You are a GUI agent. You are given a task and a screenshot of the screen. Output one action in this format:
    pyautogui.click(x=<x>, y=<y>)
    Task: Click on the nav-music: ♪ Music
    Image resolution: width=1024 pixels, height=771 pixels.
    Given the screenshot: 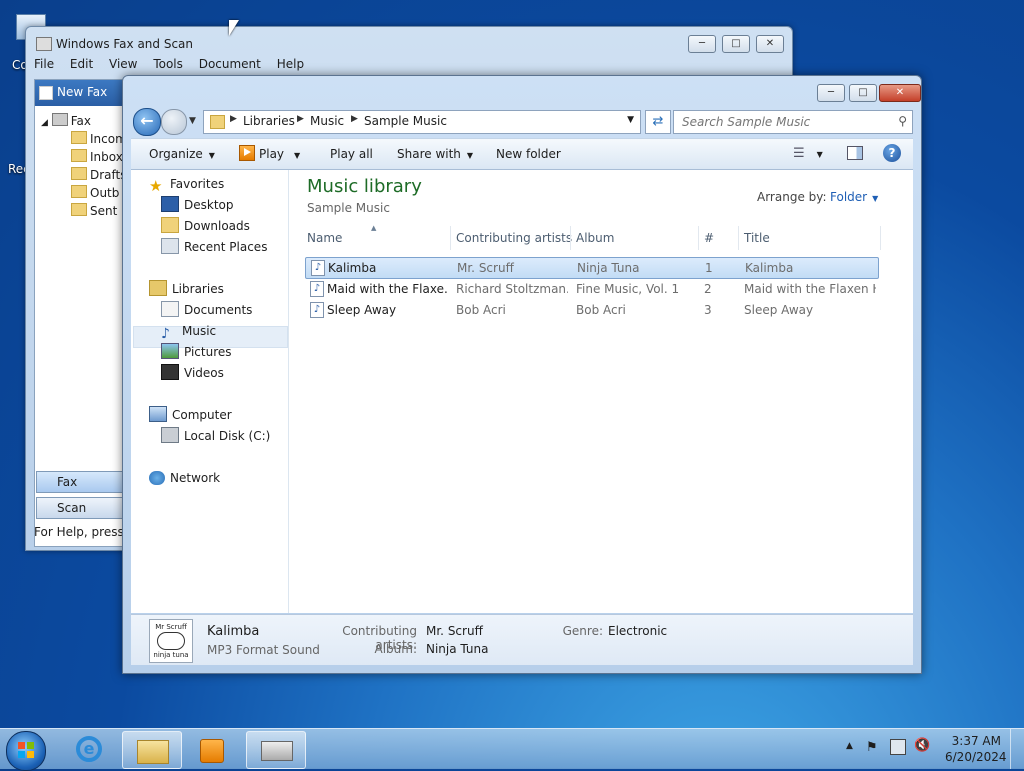 What is the action you would take?
    pyautogui.click(x=188, y=331)
    